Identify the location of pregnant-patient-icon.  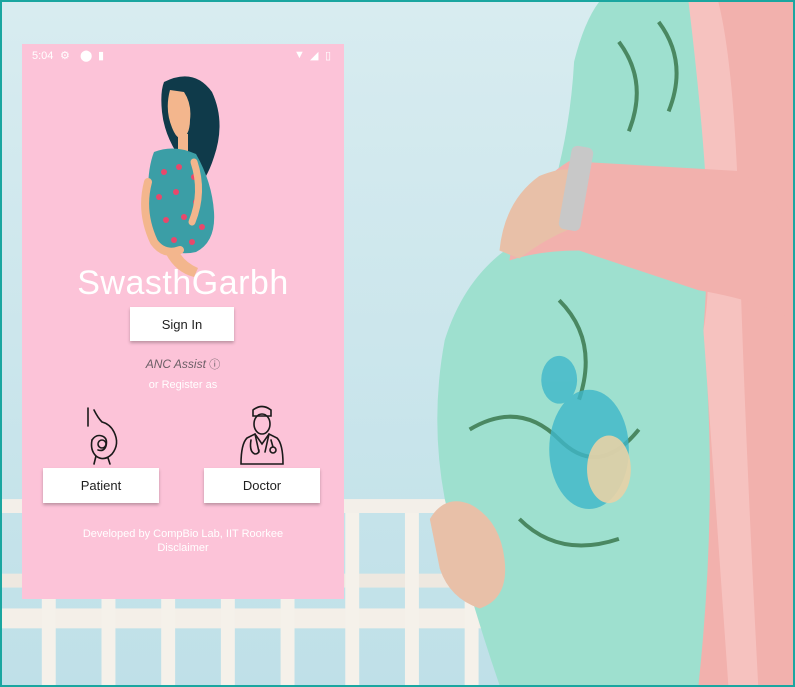
(102, 435).